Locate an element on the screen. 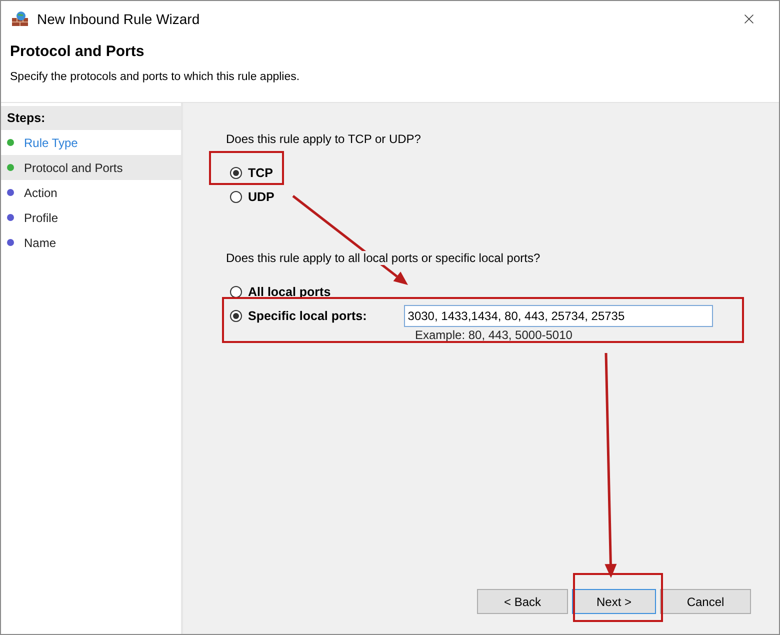  step-item: Protocol and Ports is located at coordinates (91, 167).